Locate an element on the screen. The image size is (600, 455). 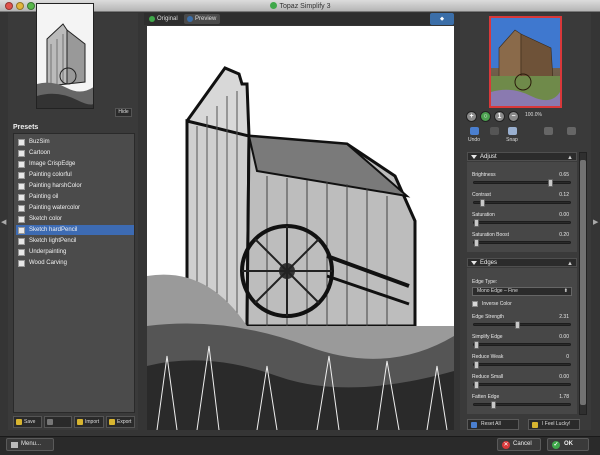
ok-button: ✓ OK is located at coordinates (568, 444).